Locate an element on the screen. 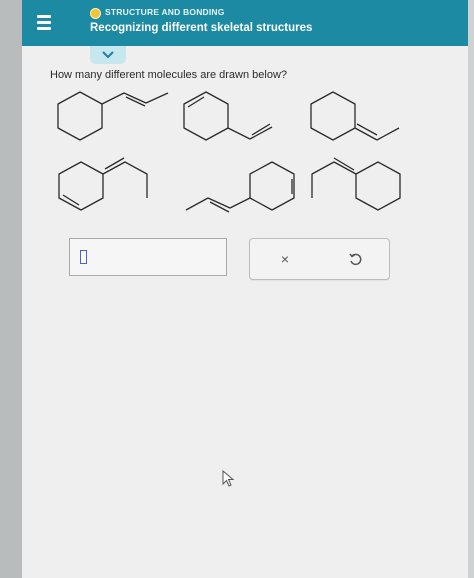 This screenshot has width=474, height=578. action-buttons: × is located at coordinates (319, 259).